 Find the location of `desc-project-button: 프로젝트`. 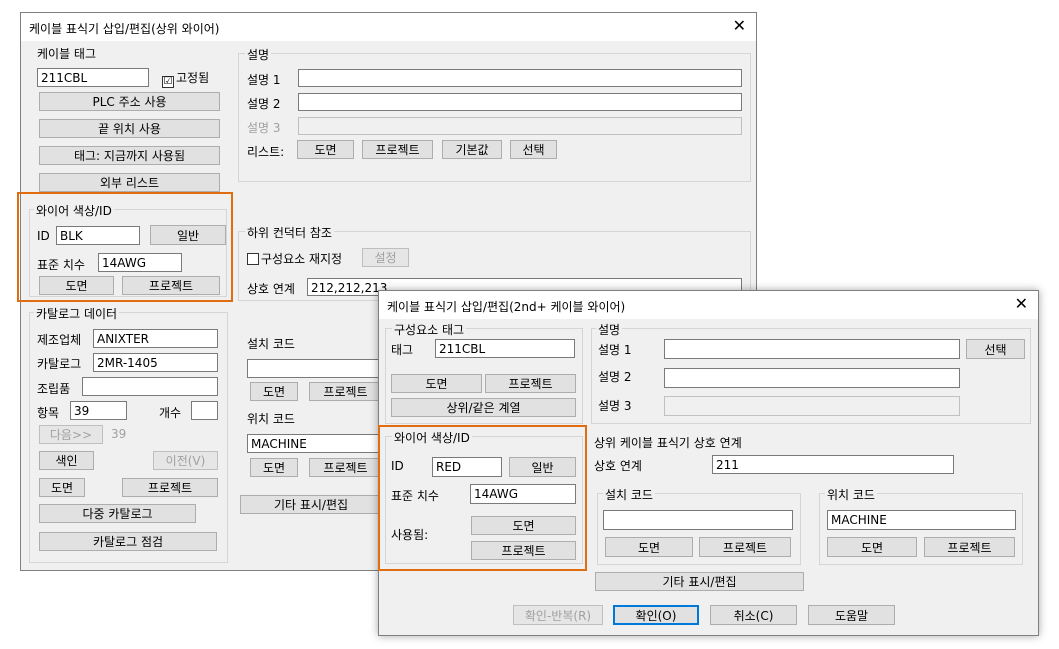

desc-project-button: 프로젝트 is located at coordinates (397, 149).